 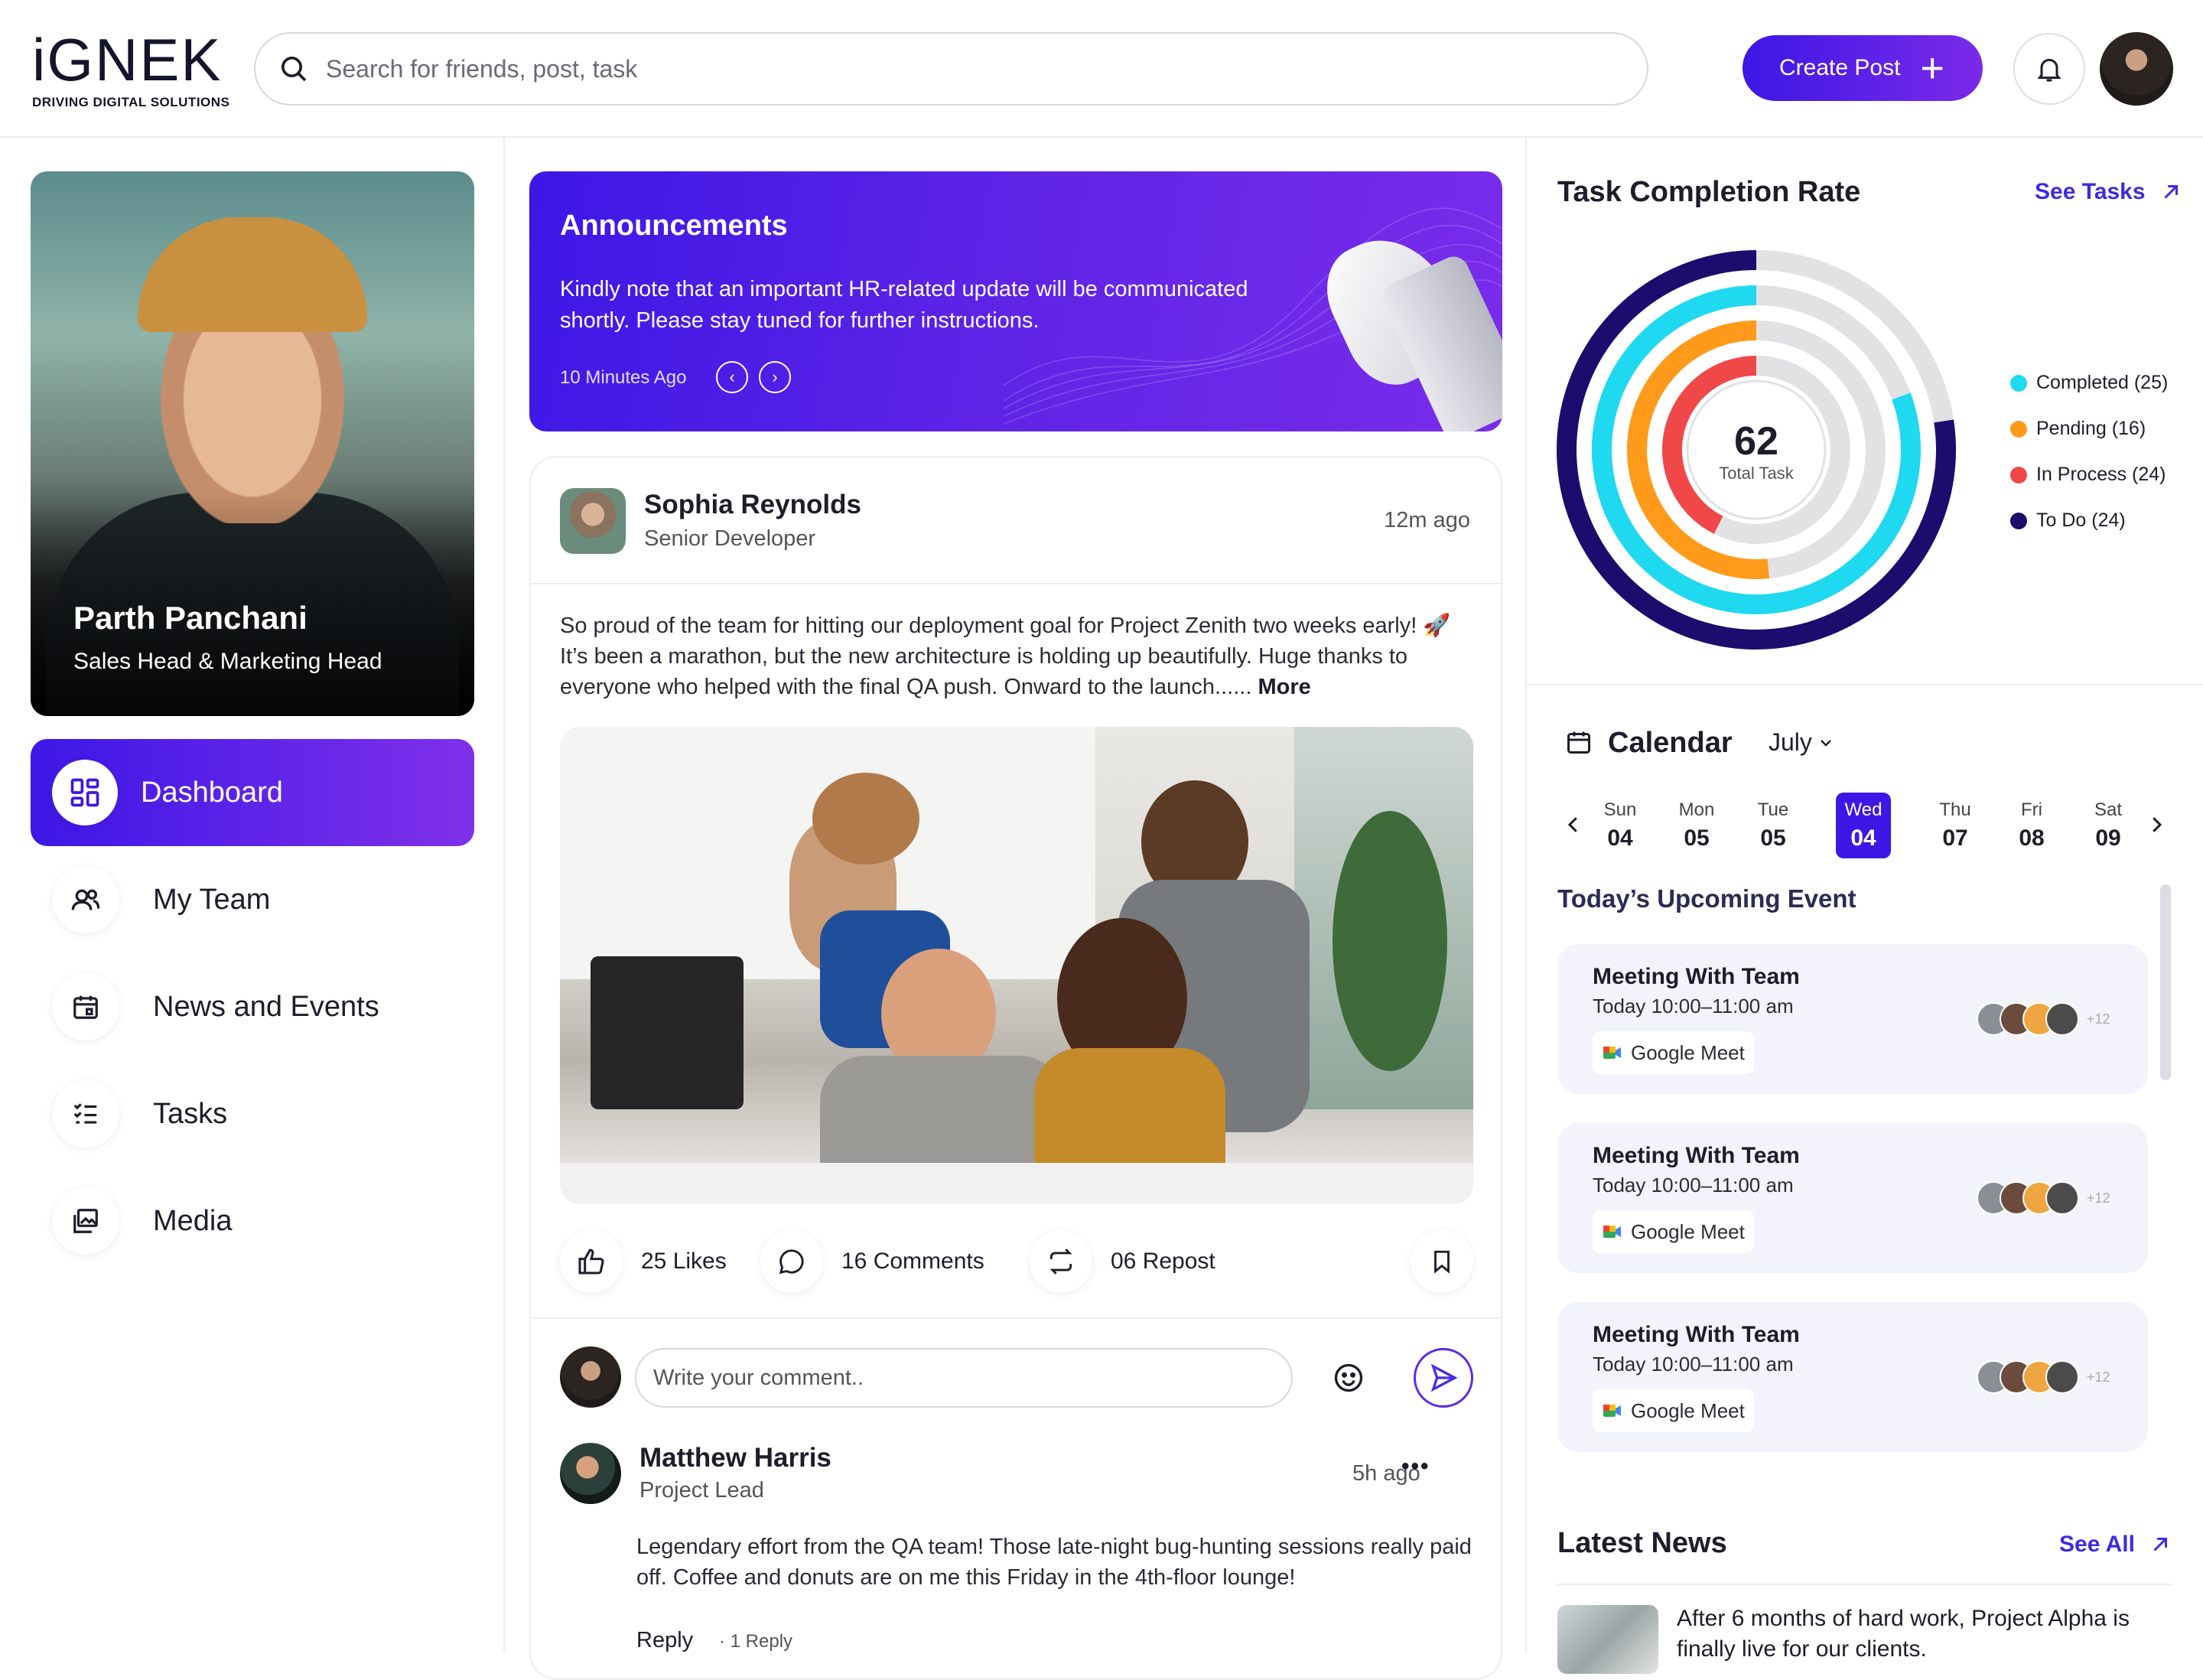 What do you see at coordinates (2165, 982) in the screenshot?
I see `events-scrollbar` at bounding box center [2165, 982].